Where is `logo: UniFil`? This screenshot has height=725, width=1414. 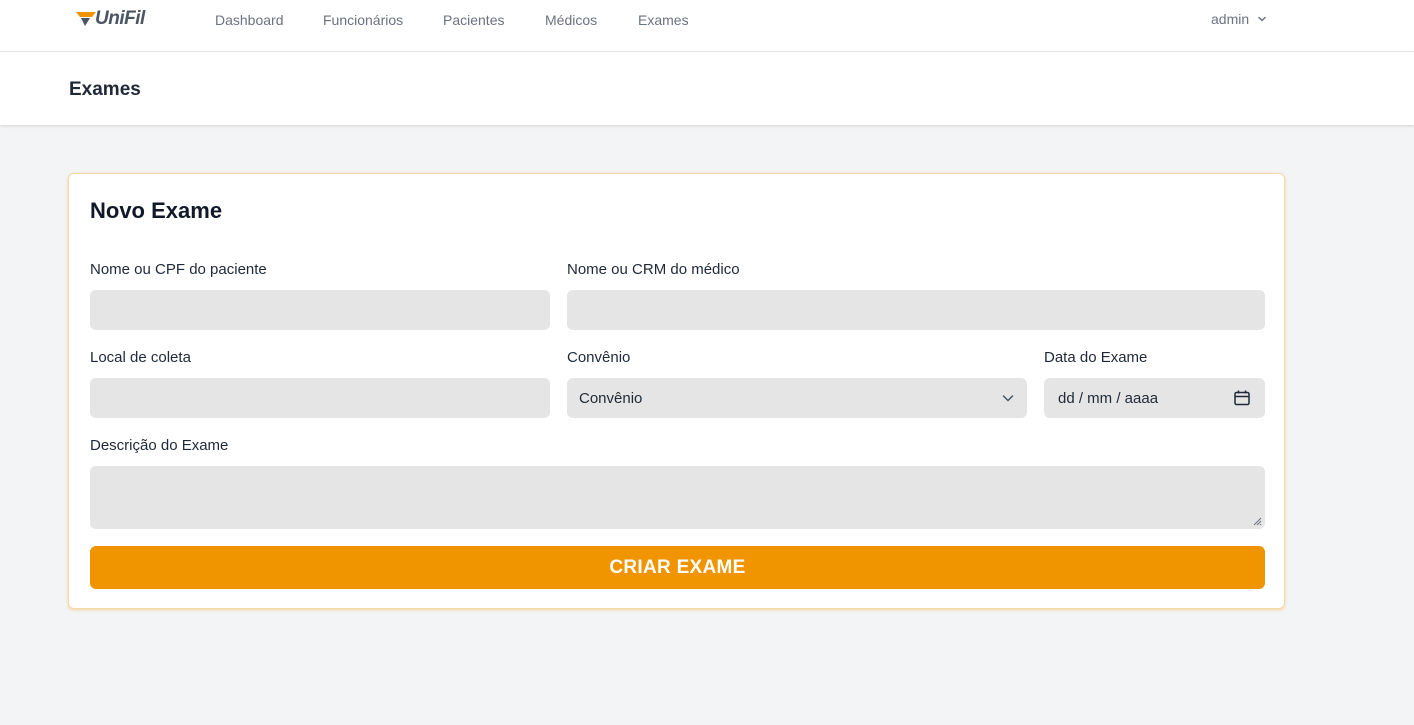
logo: UniFil is located at coordinates (110, 19).